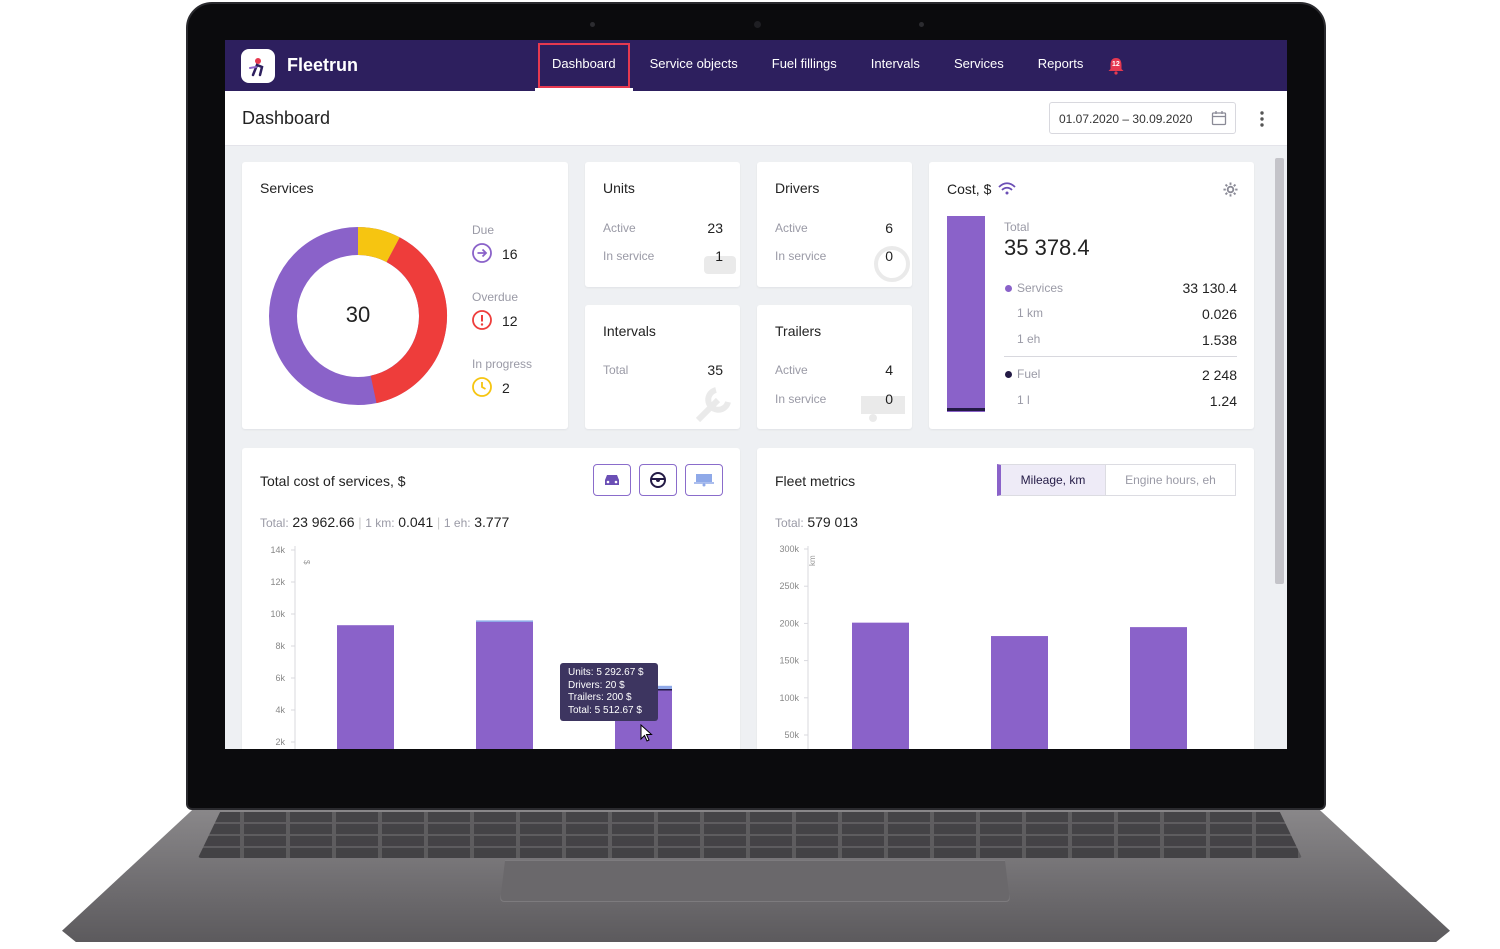  Describe the element at coordinates (892, 264) in the screenshot. I see `steering-wheel-watermark-icon` at that location.